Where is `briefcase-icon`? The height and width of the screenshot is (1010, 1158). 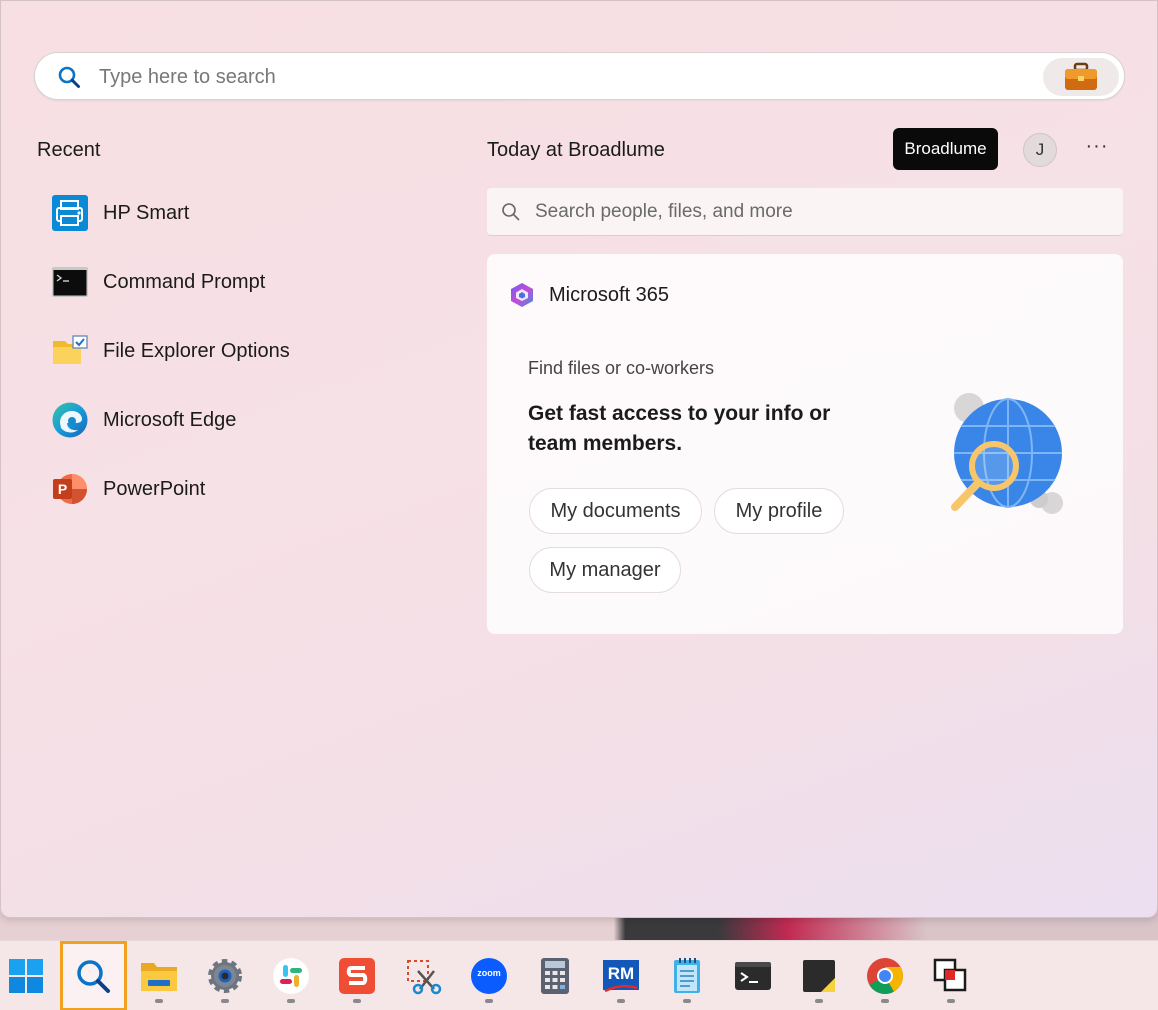 briefcase-icon is located at coordinates (1081, 76).